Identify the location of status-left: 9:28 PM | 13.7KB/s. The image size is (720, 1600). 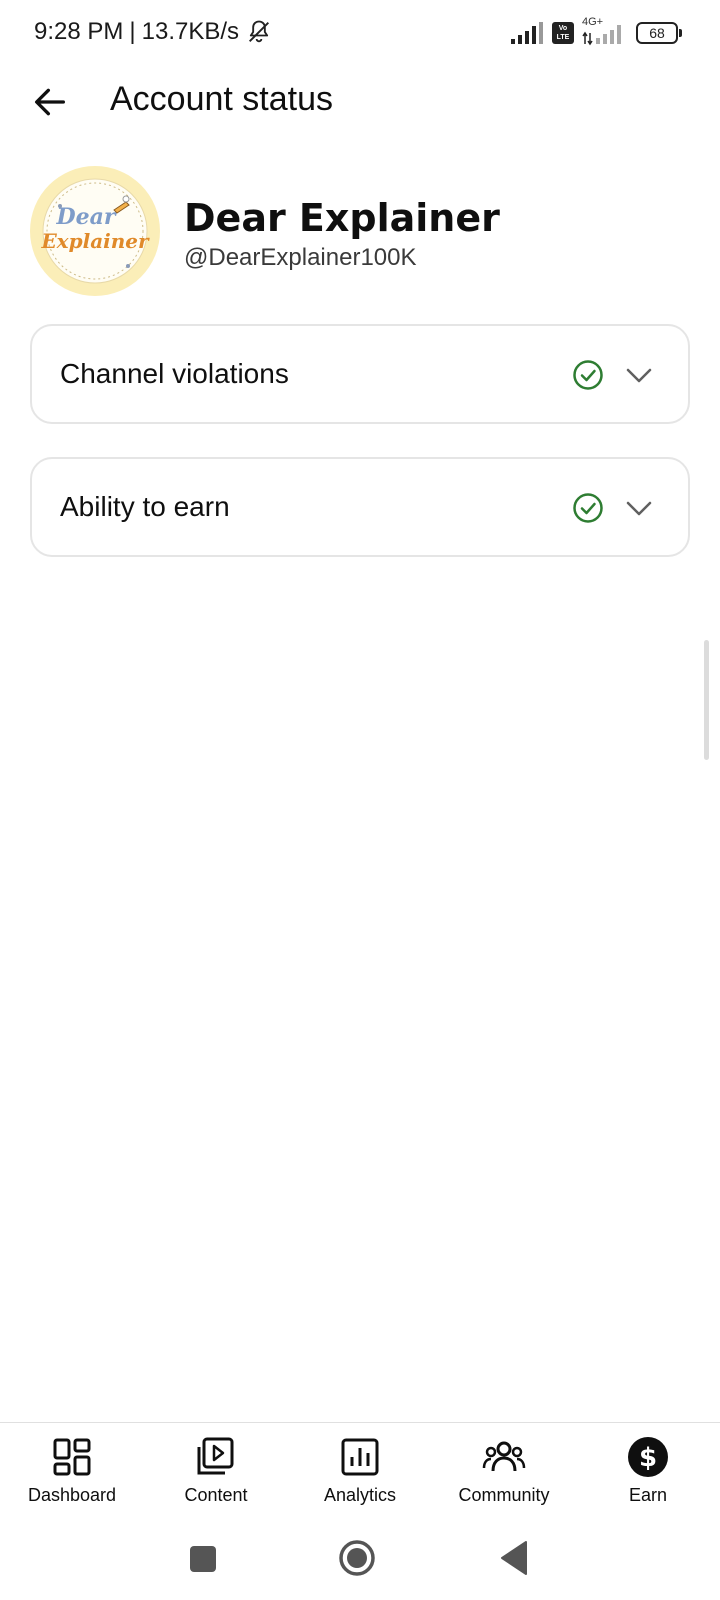
(153, 32).